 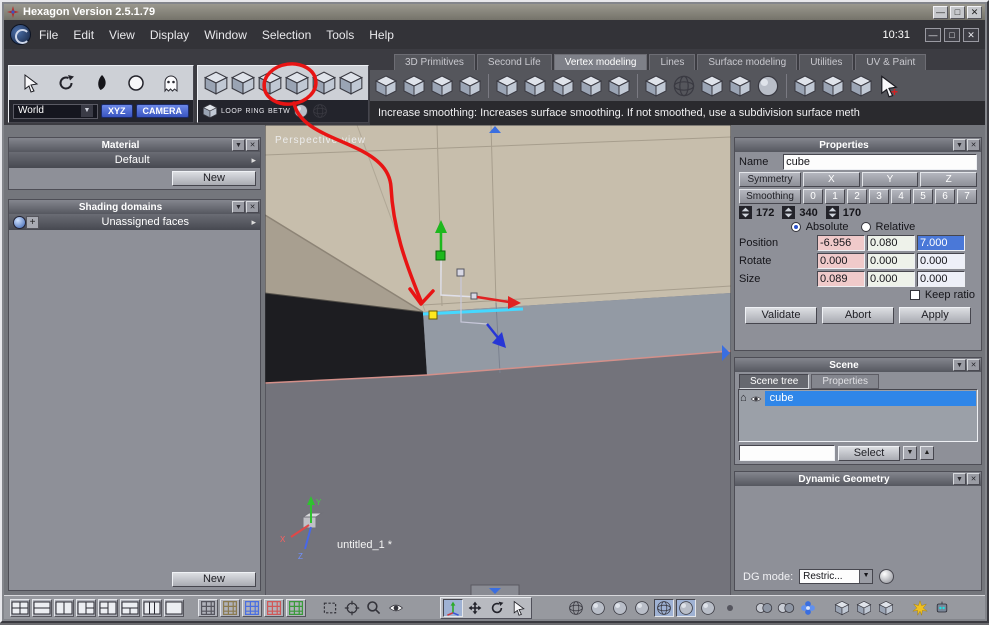 What do you see at coordinates (941, 243) in the screenshot?
I see `position-z-field` at bounding box center [941, 243].